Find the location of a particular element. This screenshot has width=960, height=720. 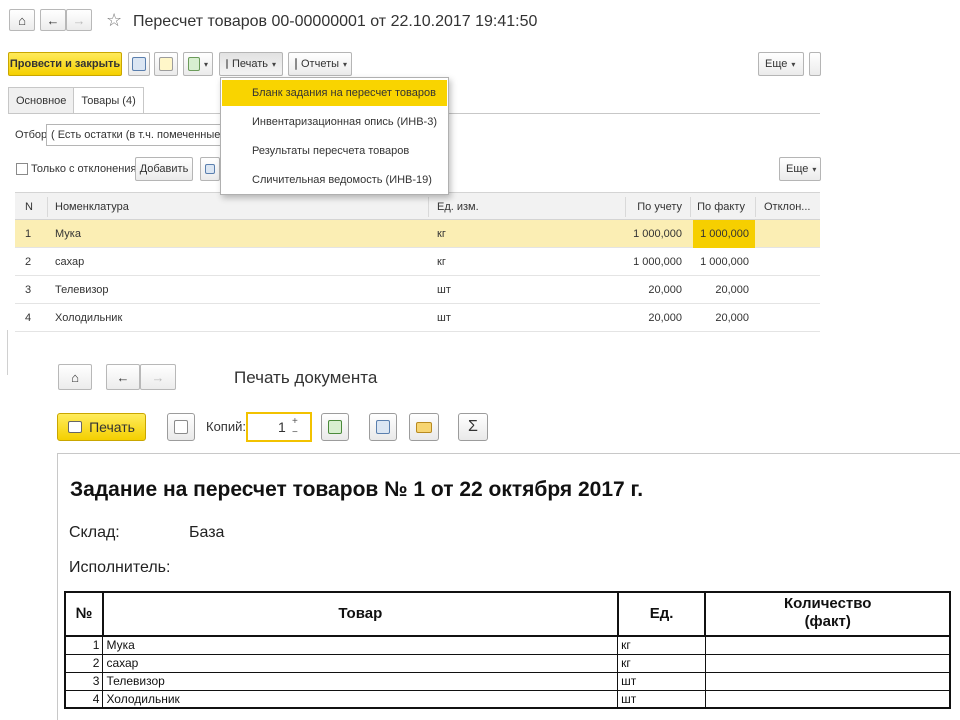

pick-button is located at coordinates (210, 169).